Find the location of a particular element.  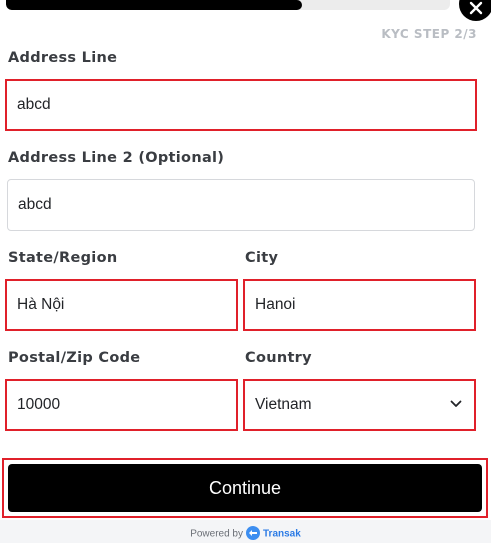

state-region-label: State/Region is located at coordinates (63, 258).